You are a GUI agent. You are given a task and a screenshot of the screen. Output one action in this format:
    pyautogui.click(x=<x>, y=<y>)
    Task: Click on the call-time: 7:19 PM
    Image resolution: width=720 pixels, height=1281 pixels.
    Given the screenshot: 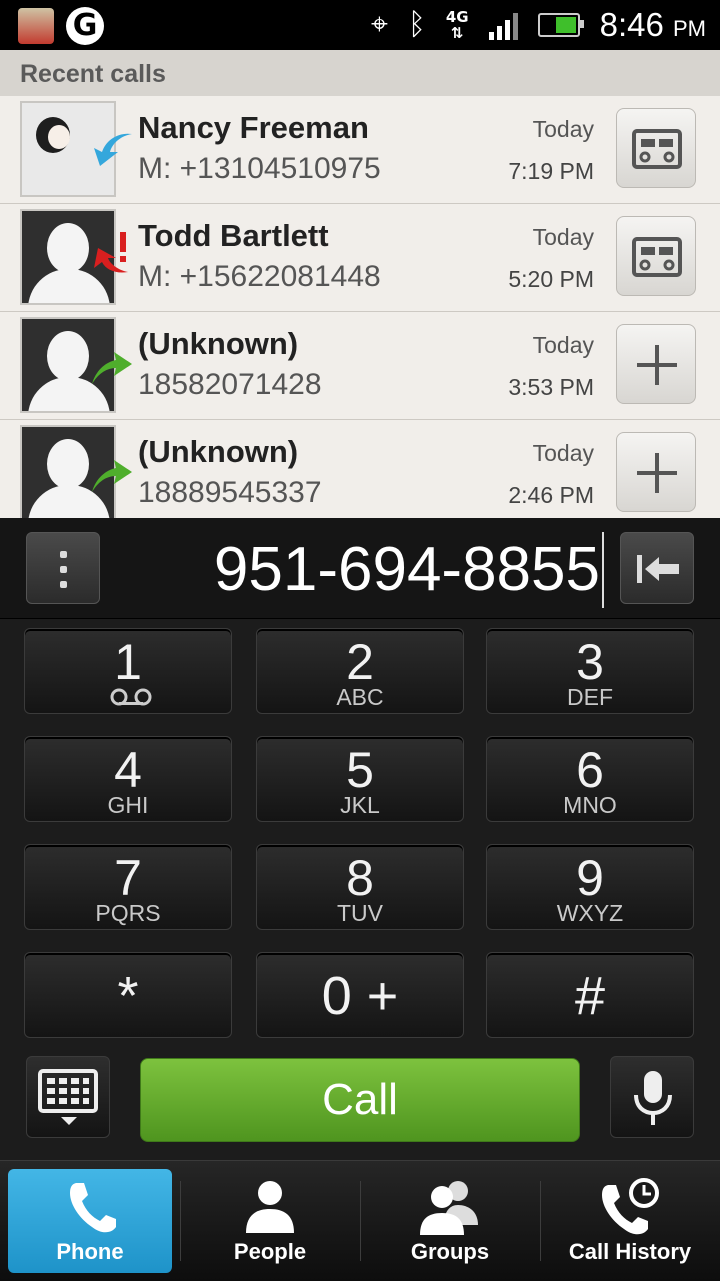 What is the action you would take?
    pyautogui.click(x=551, y=171)
    